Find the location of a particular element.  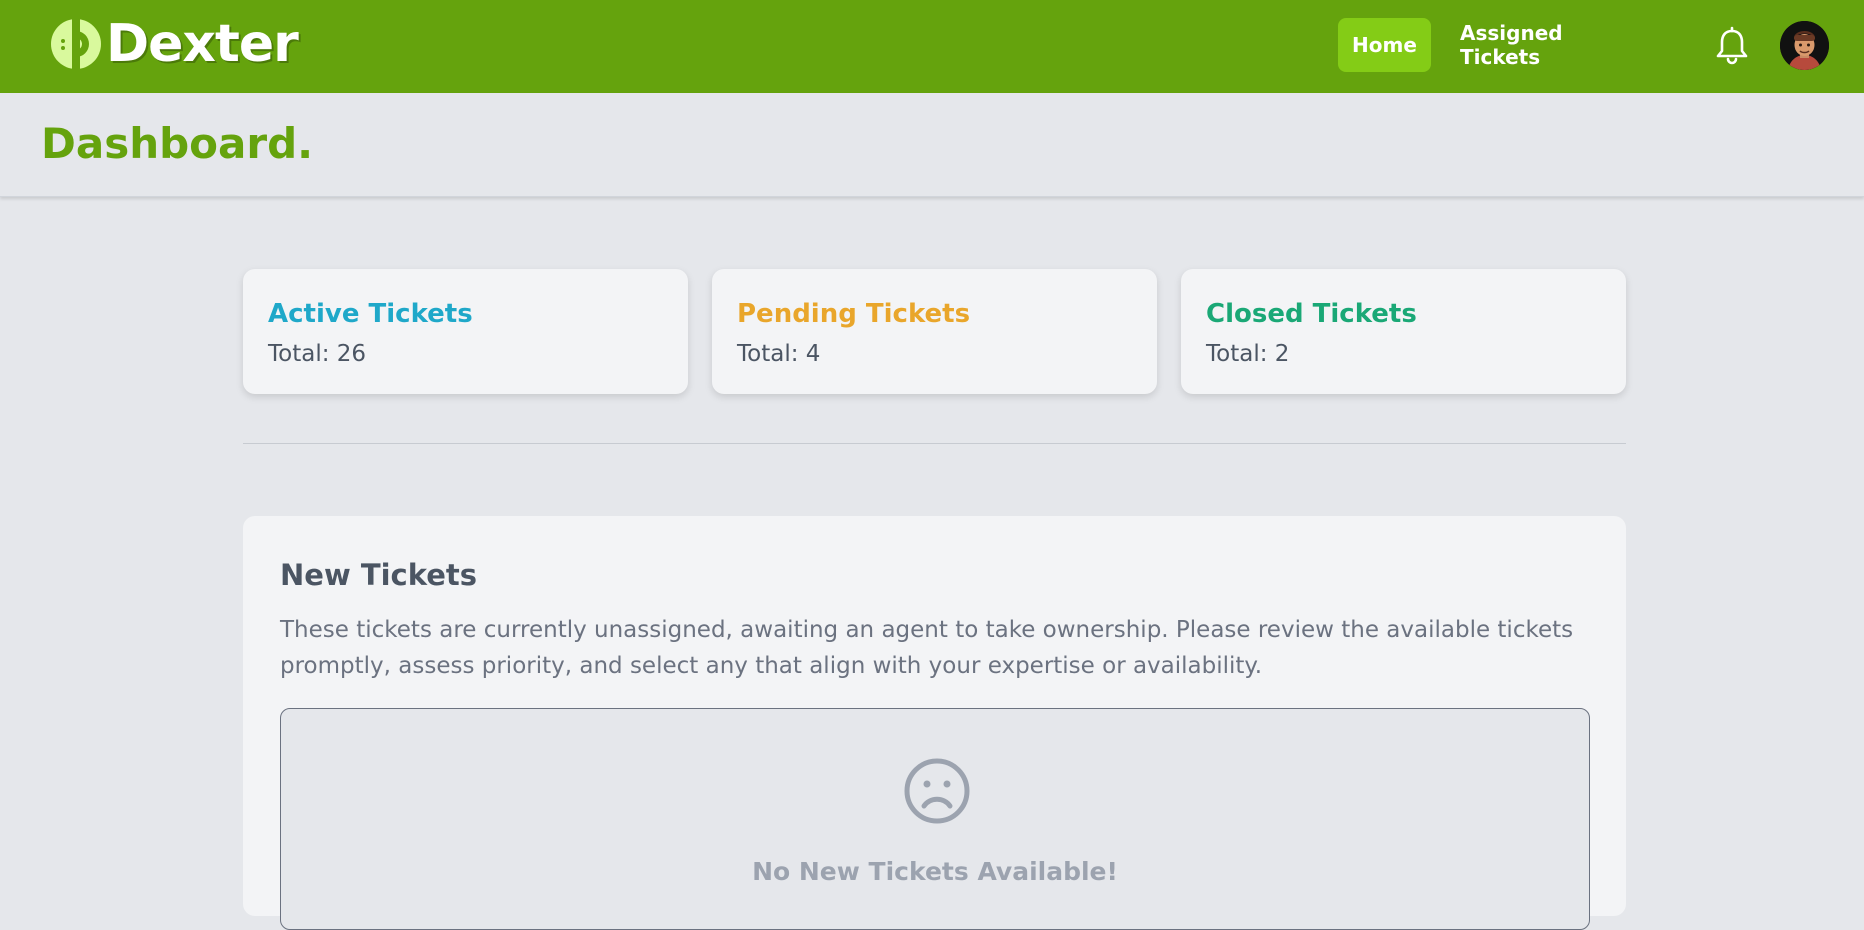

stat-total: Total: 4 is located at coordinates (779, 354).